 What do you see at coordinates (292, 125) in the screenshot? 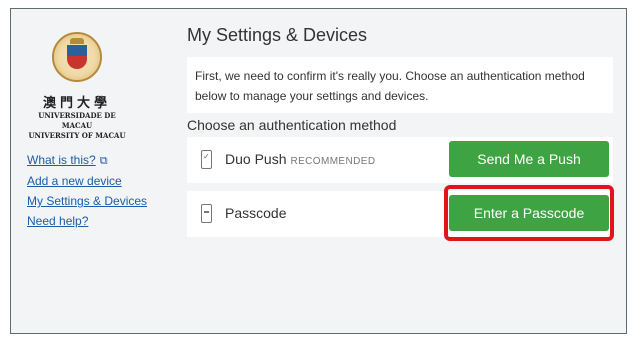
I see `auth-method-heading: Choose an authentication method` at bounding box center [292, 125].